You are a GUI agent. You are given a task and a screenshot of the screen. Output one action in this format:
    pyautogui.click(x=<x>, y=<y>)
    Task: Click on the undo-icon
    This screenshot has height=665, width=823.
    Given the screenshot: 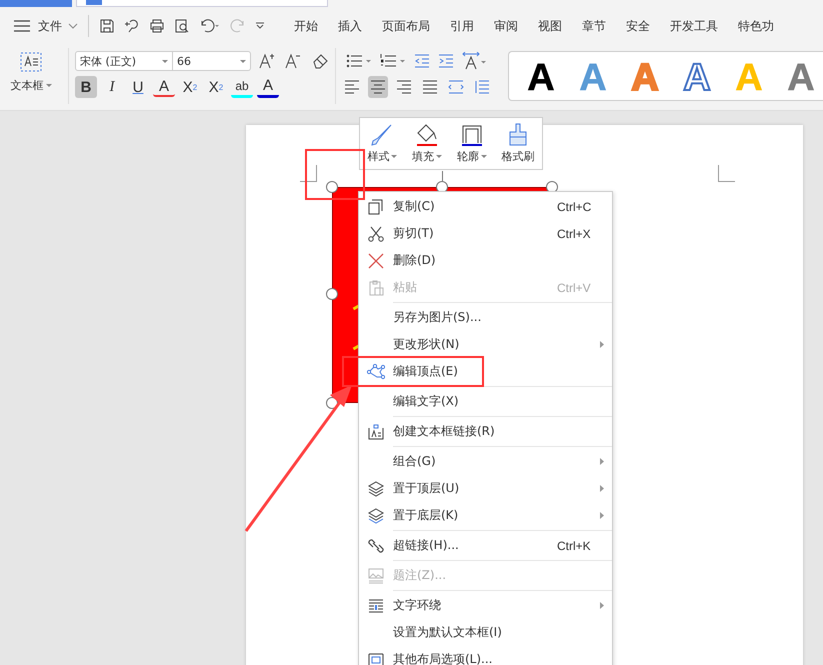 What is the action you would take?
    pyautogui.click(x=210, y=26)
    